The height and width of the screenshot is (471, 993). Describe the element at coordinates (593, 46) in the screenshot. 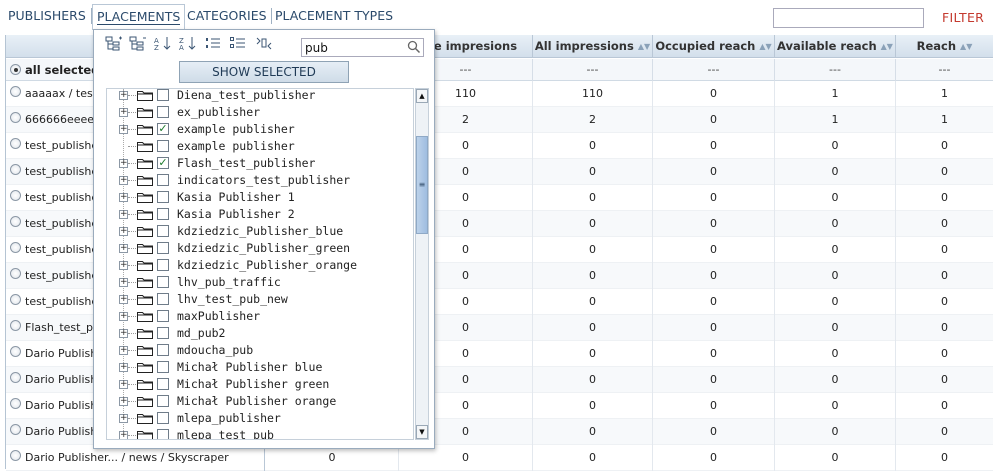

I see `column-header-all-impressions: All impressions ▲▼` at that location.